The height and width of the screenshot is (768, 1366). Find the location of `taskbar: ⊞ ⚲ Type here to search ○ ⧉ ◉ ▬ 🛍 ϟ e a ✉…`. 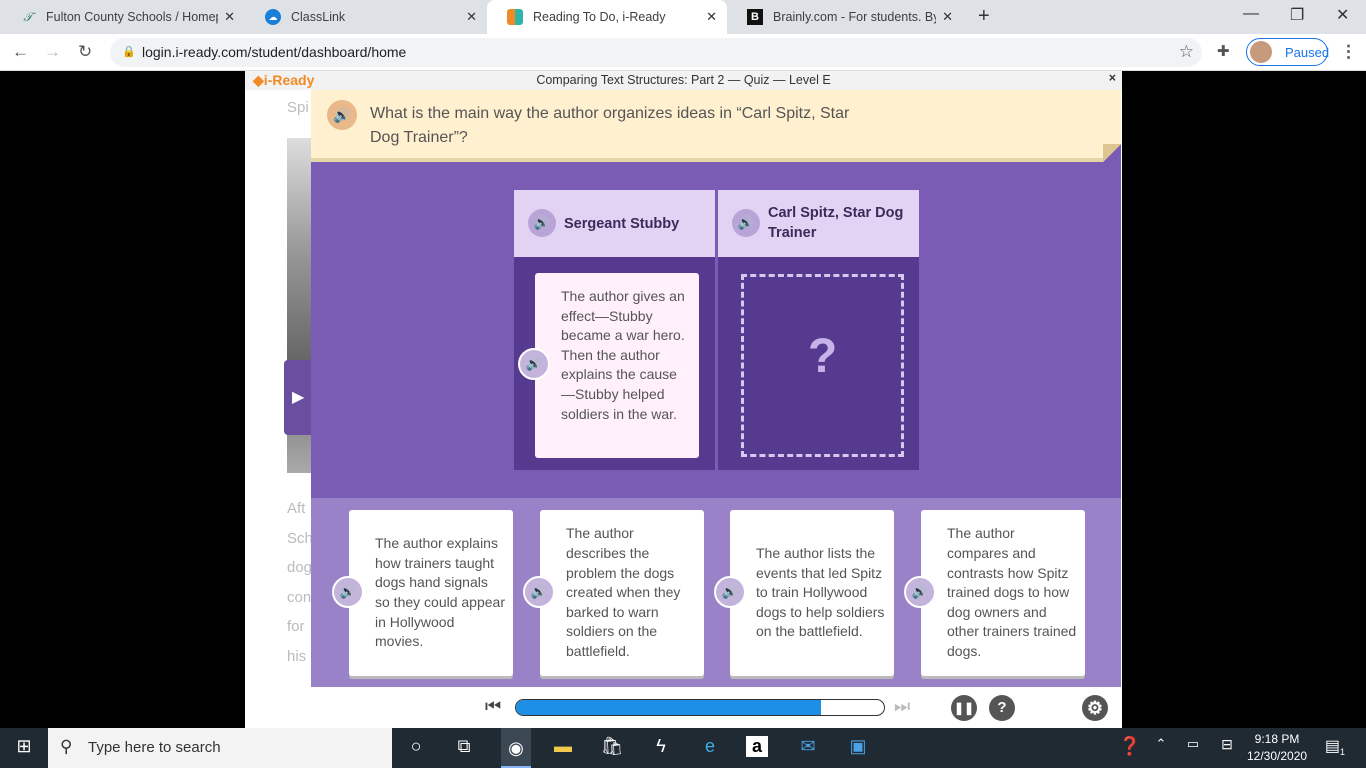

taskbar: ⊞ ⚲ Type here to search ○ ⧉ ◉ ▬ 🛍 ϟ e a ✉… is located at coordinates (683, 748).